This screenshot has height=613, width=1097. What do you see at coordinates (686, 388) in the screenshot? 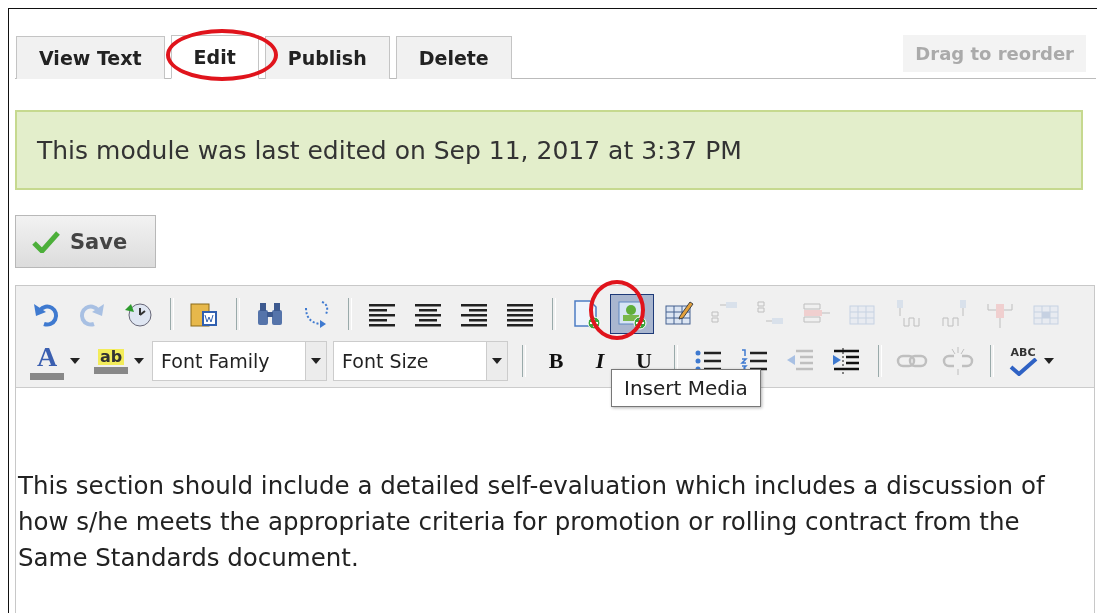
I see `tooltip: Insert Media` at bounding box center [686, 388].